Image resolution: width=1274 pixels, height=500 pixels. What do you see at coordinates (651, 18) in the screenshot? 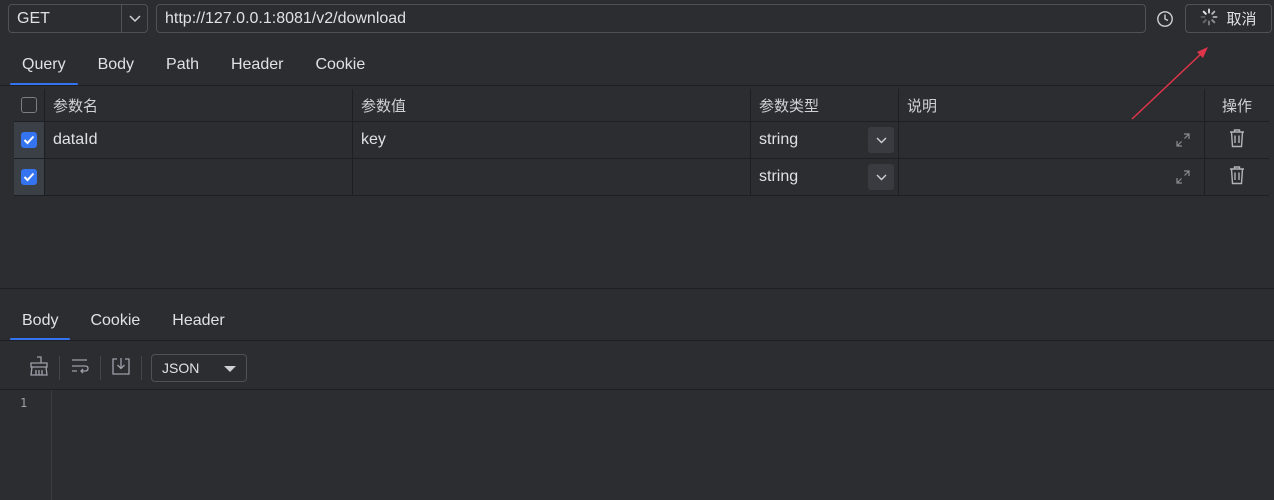
I see `url-input: http://127.0.0.1:8081/v2/download` at bounding box center [651, 18].